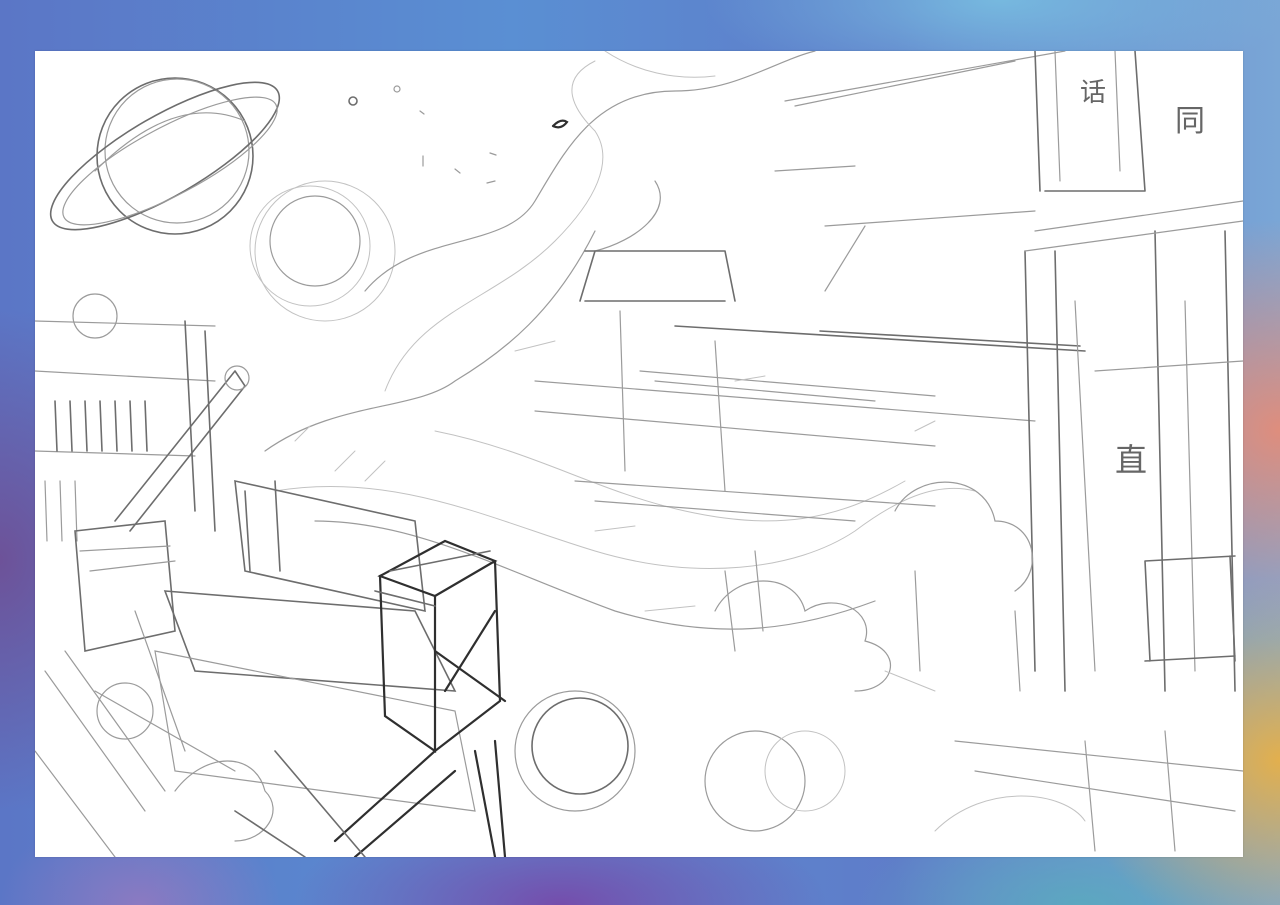  What do you see at coordinates (1190, 121) in the screenshot?
I see `svg-text: 同` at bounding box center [1190, 121].